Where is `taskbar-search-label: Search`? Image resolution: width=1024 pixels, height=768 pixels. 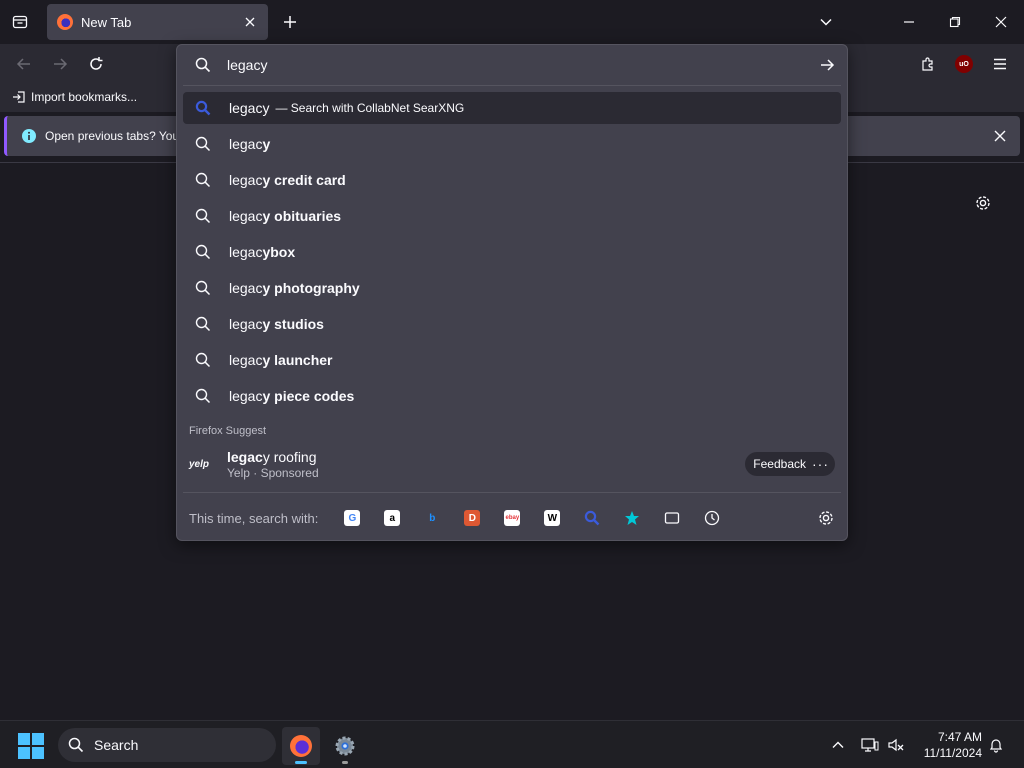
taskbar-search-label: Search is located at coordinates (116, 745).